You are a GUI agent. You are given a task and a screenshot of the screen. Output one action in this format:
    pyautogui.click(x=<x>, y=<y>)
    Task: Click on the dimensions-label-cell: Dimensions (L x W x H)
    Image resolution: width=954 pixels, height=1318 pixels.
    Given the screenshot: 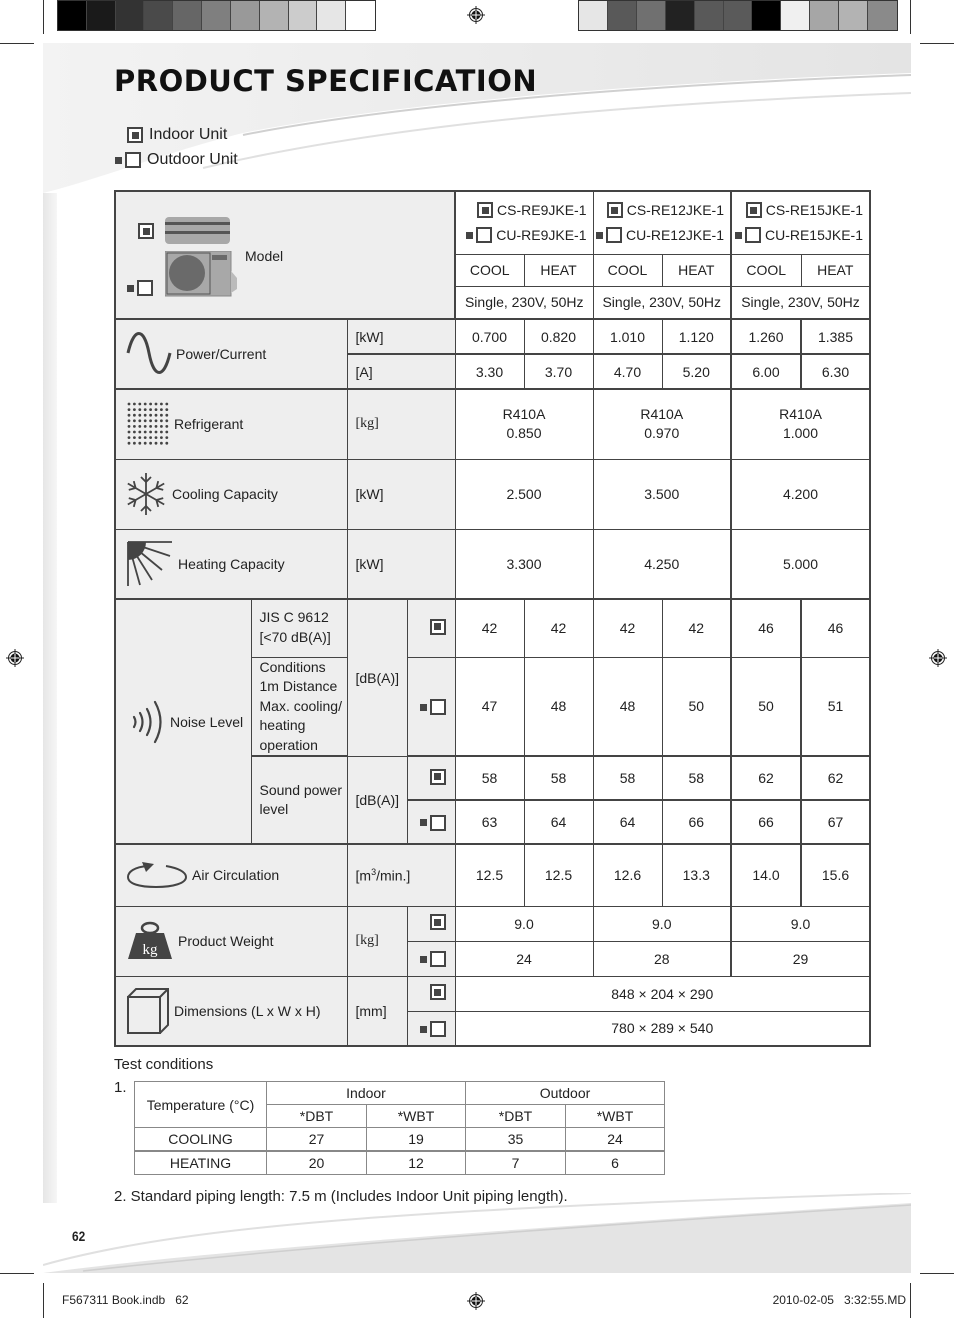 What is the action you would take?
    pyautogui.click(x=231, y=1011)
    